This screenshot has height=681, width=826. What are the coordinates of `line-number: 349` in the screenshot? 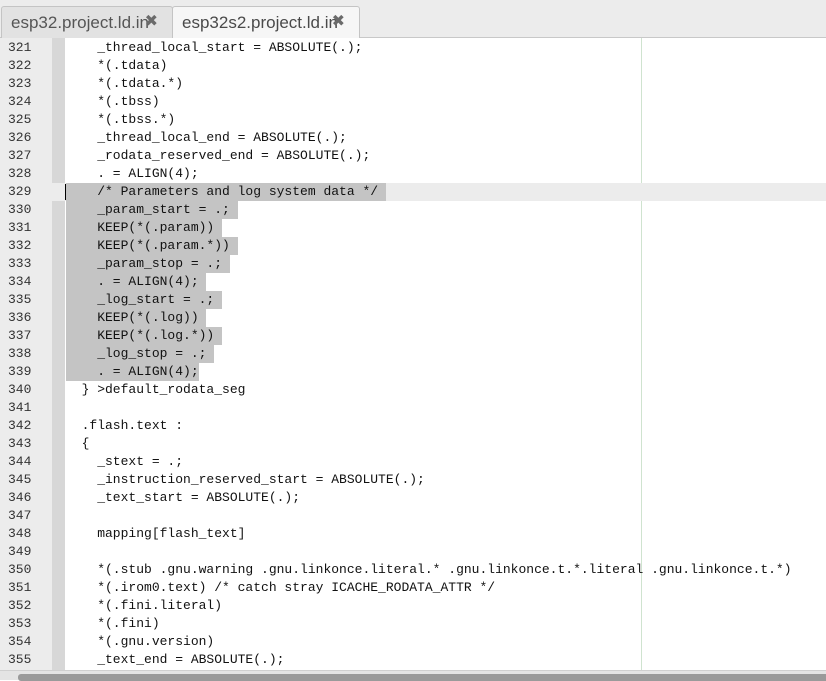 It's located at (20, 551).